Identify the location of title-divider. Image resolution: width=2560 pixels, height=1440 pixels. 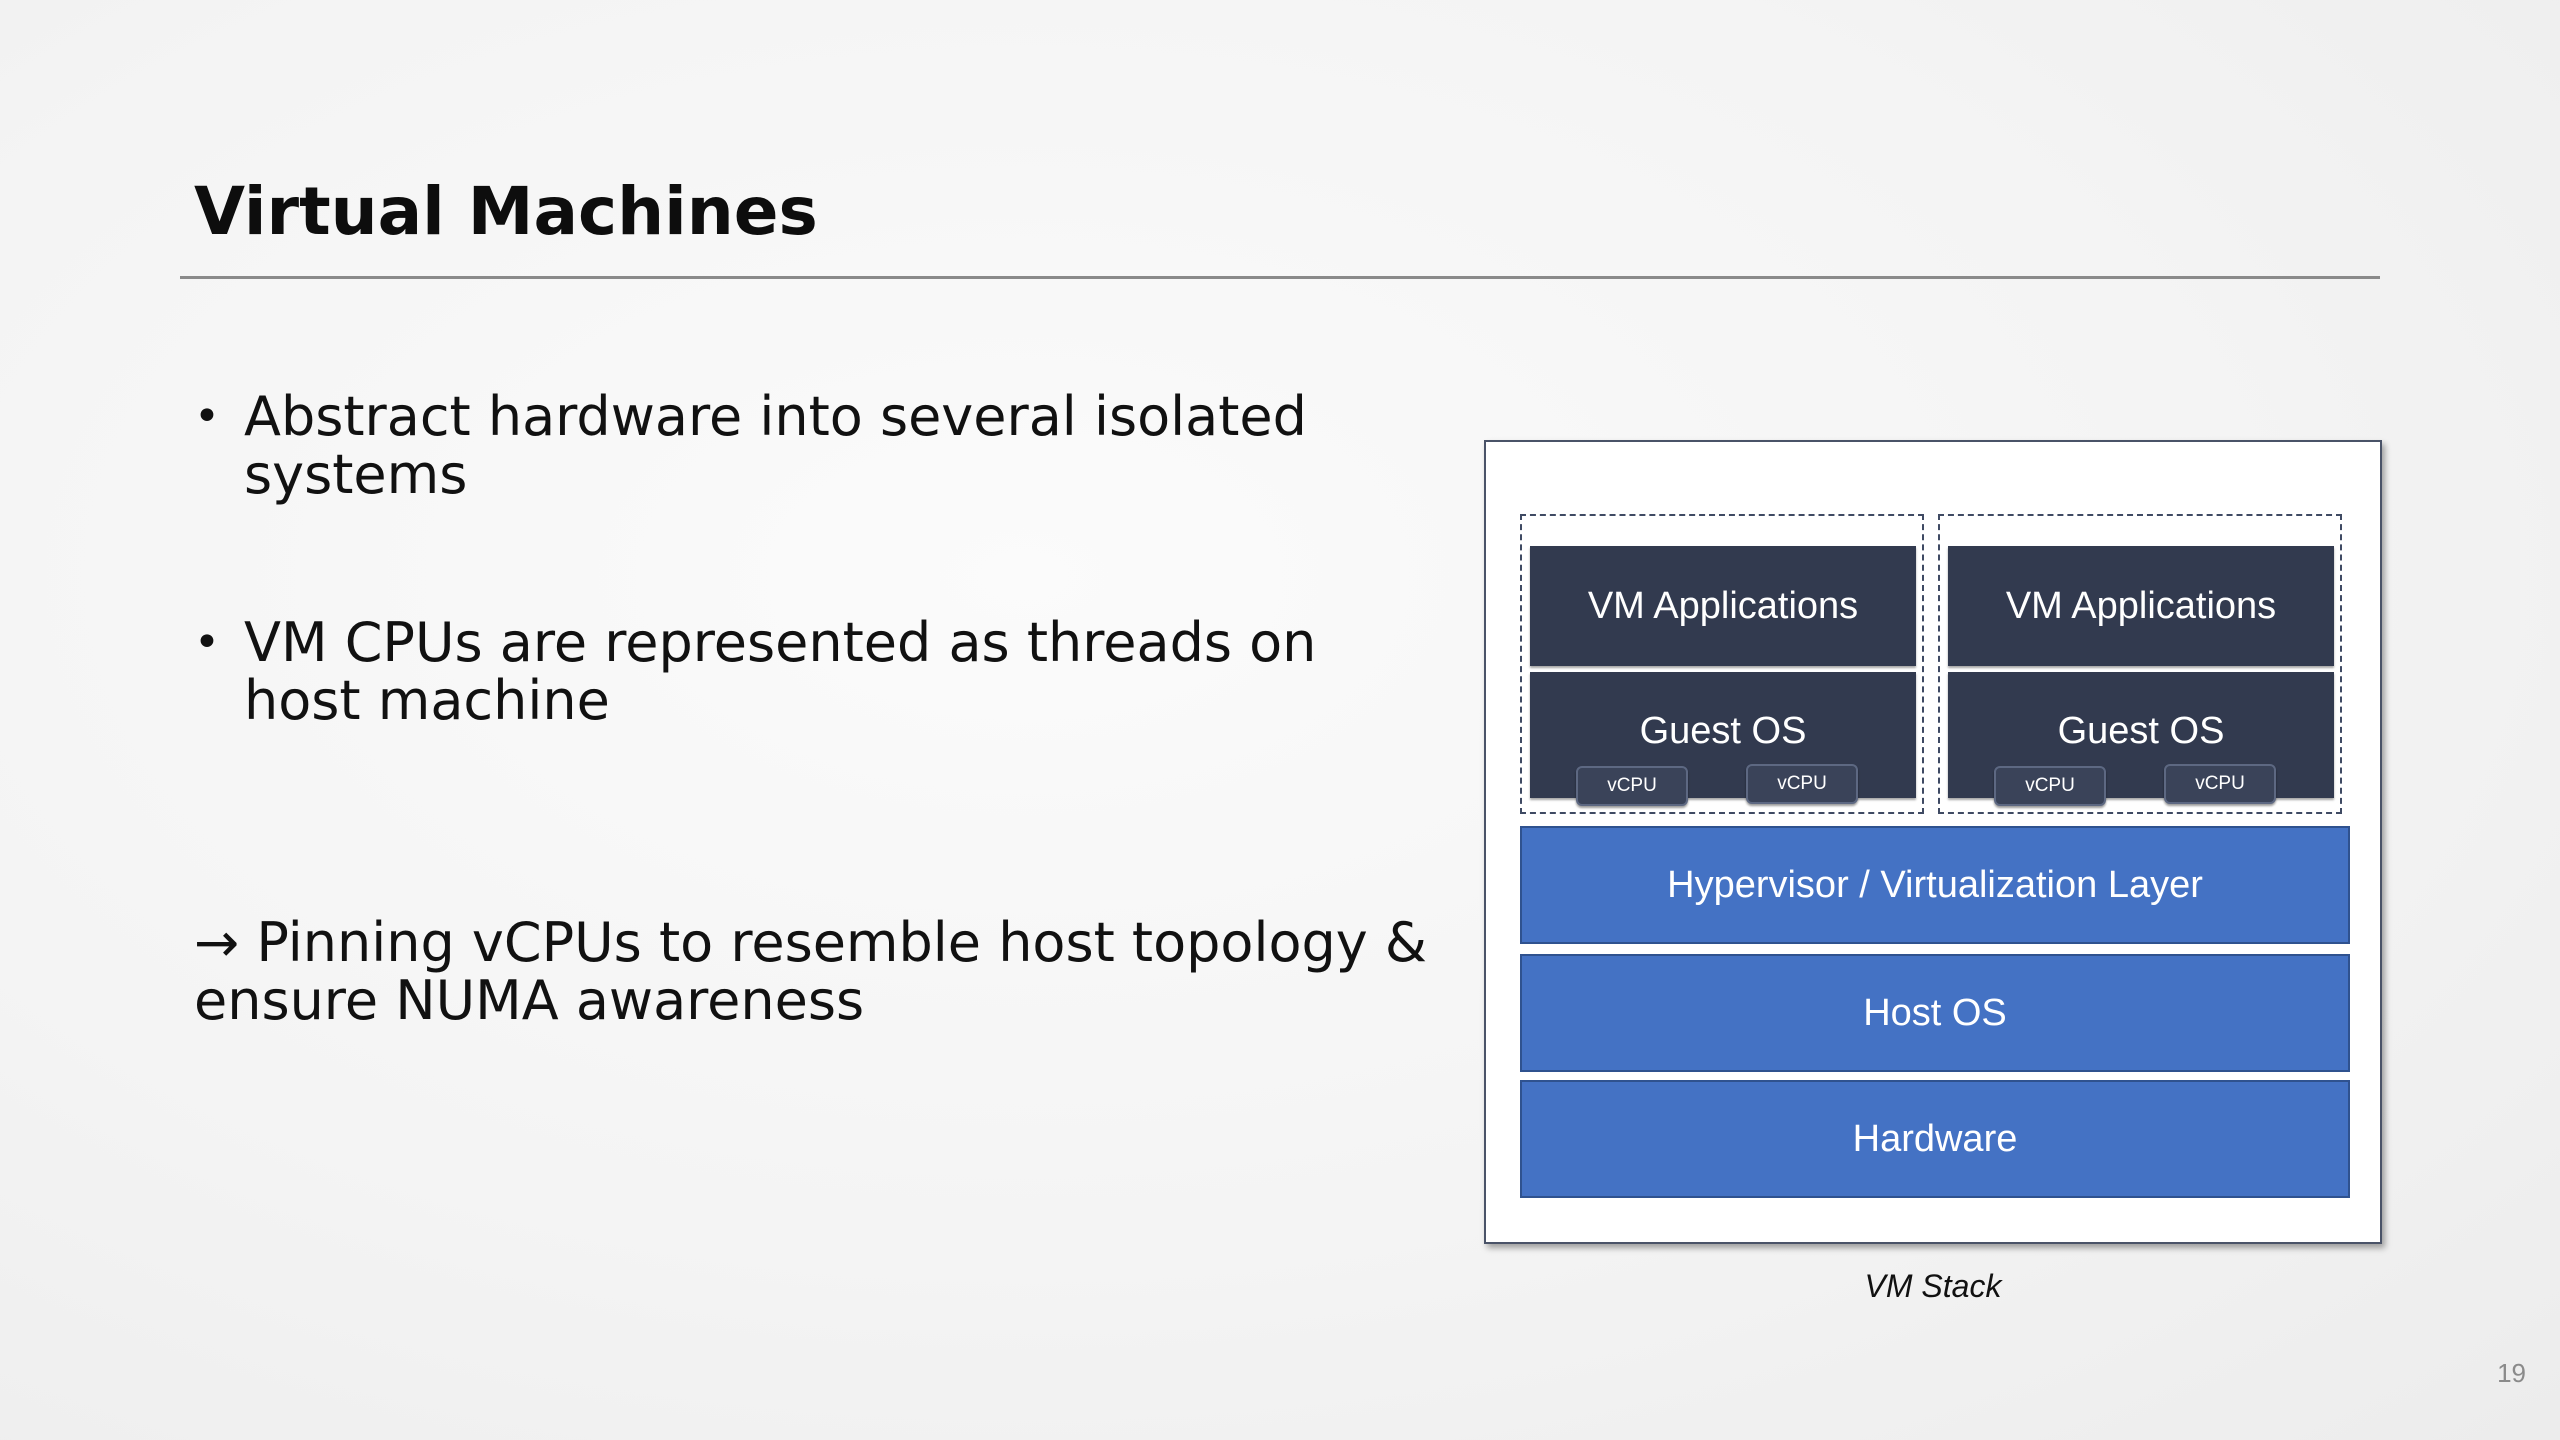
(1280, 277).